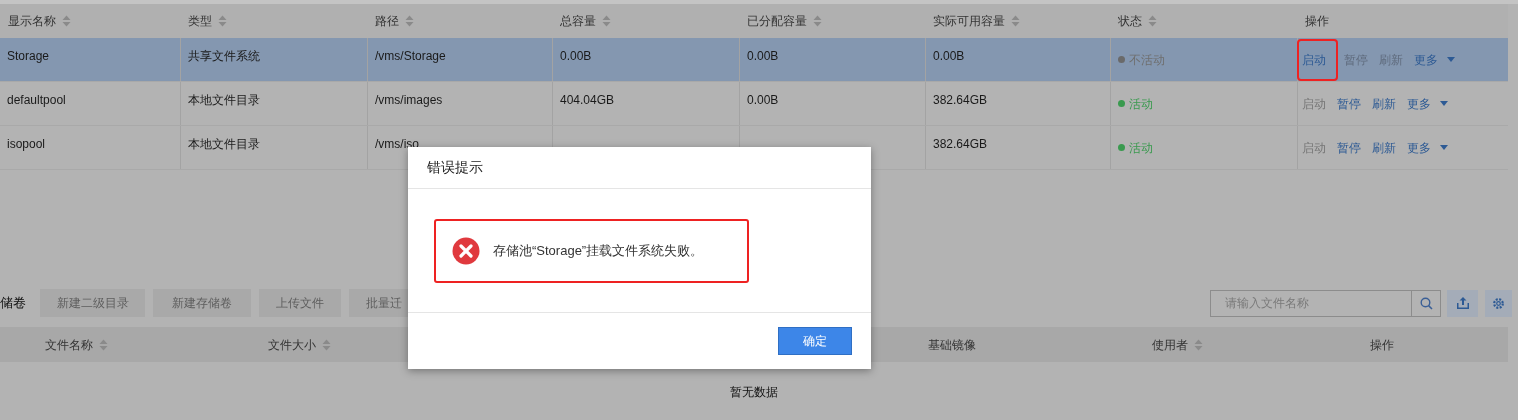 The width and height of the screenshot is (1518, 420). Describe the element at coordinates (200, 21) in the screenshot. I see `column-header: 类型` at that location.